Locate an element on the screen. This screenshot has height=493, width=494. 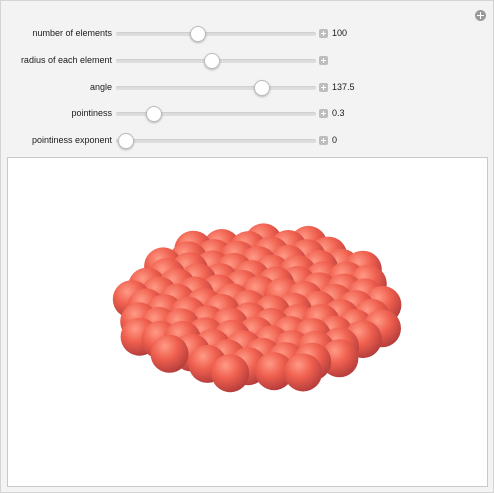
control-label: radius of each element is located at coordinates (66, 60).